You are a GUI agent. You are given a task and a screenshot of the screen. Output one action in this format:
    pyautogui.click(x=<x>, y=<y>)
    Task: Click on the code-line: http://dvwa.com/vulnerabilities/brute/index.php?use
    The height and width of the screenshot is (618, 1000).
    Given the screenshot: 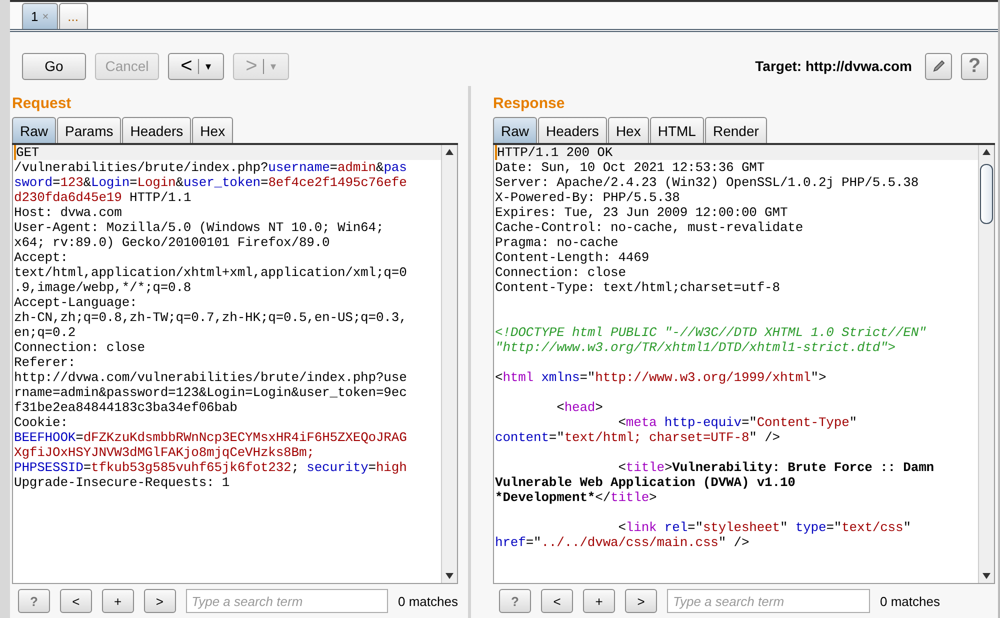 What is the action you would take?
    pyautogui.click(x=211, y=377)
    